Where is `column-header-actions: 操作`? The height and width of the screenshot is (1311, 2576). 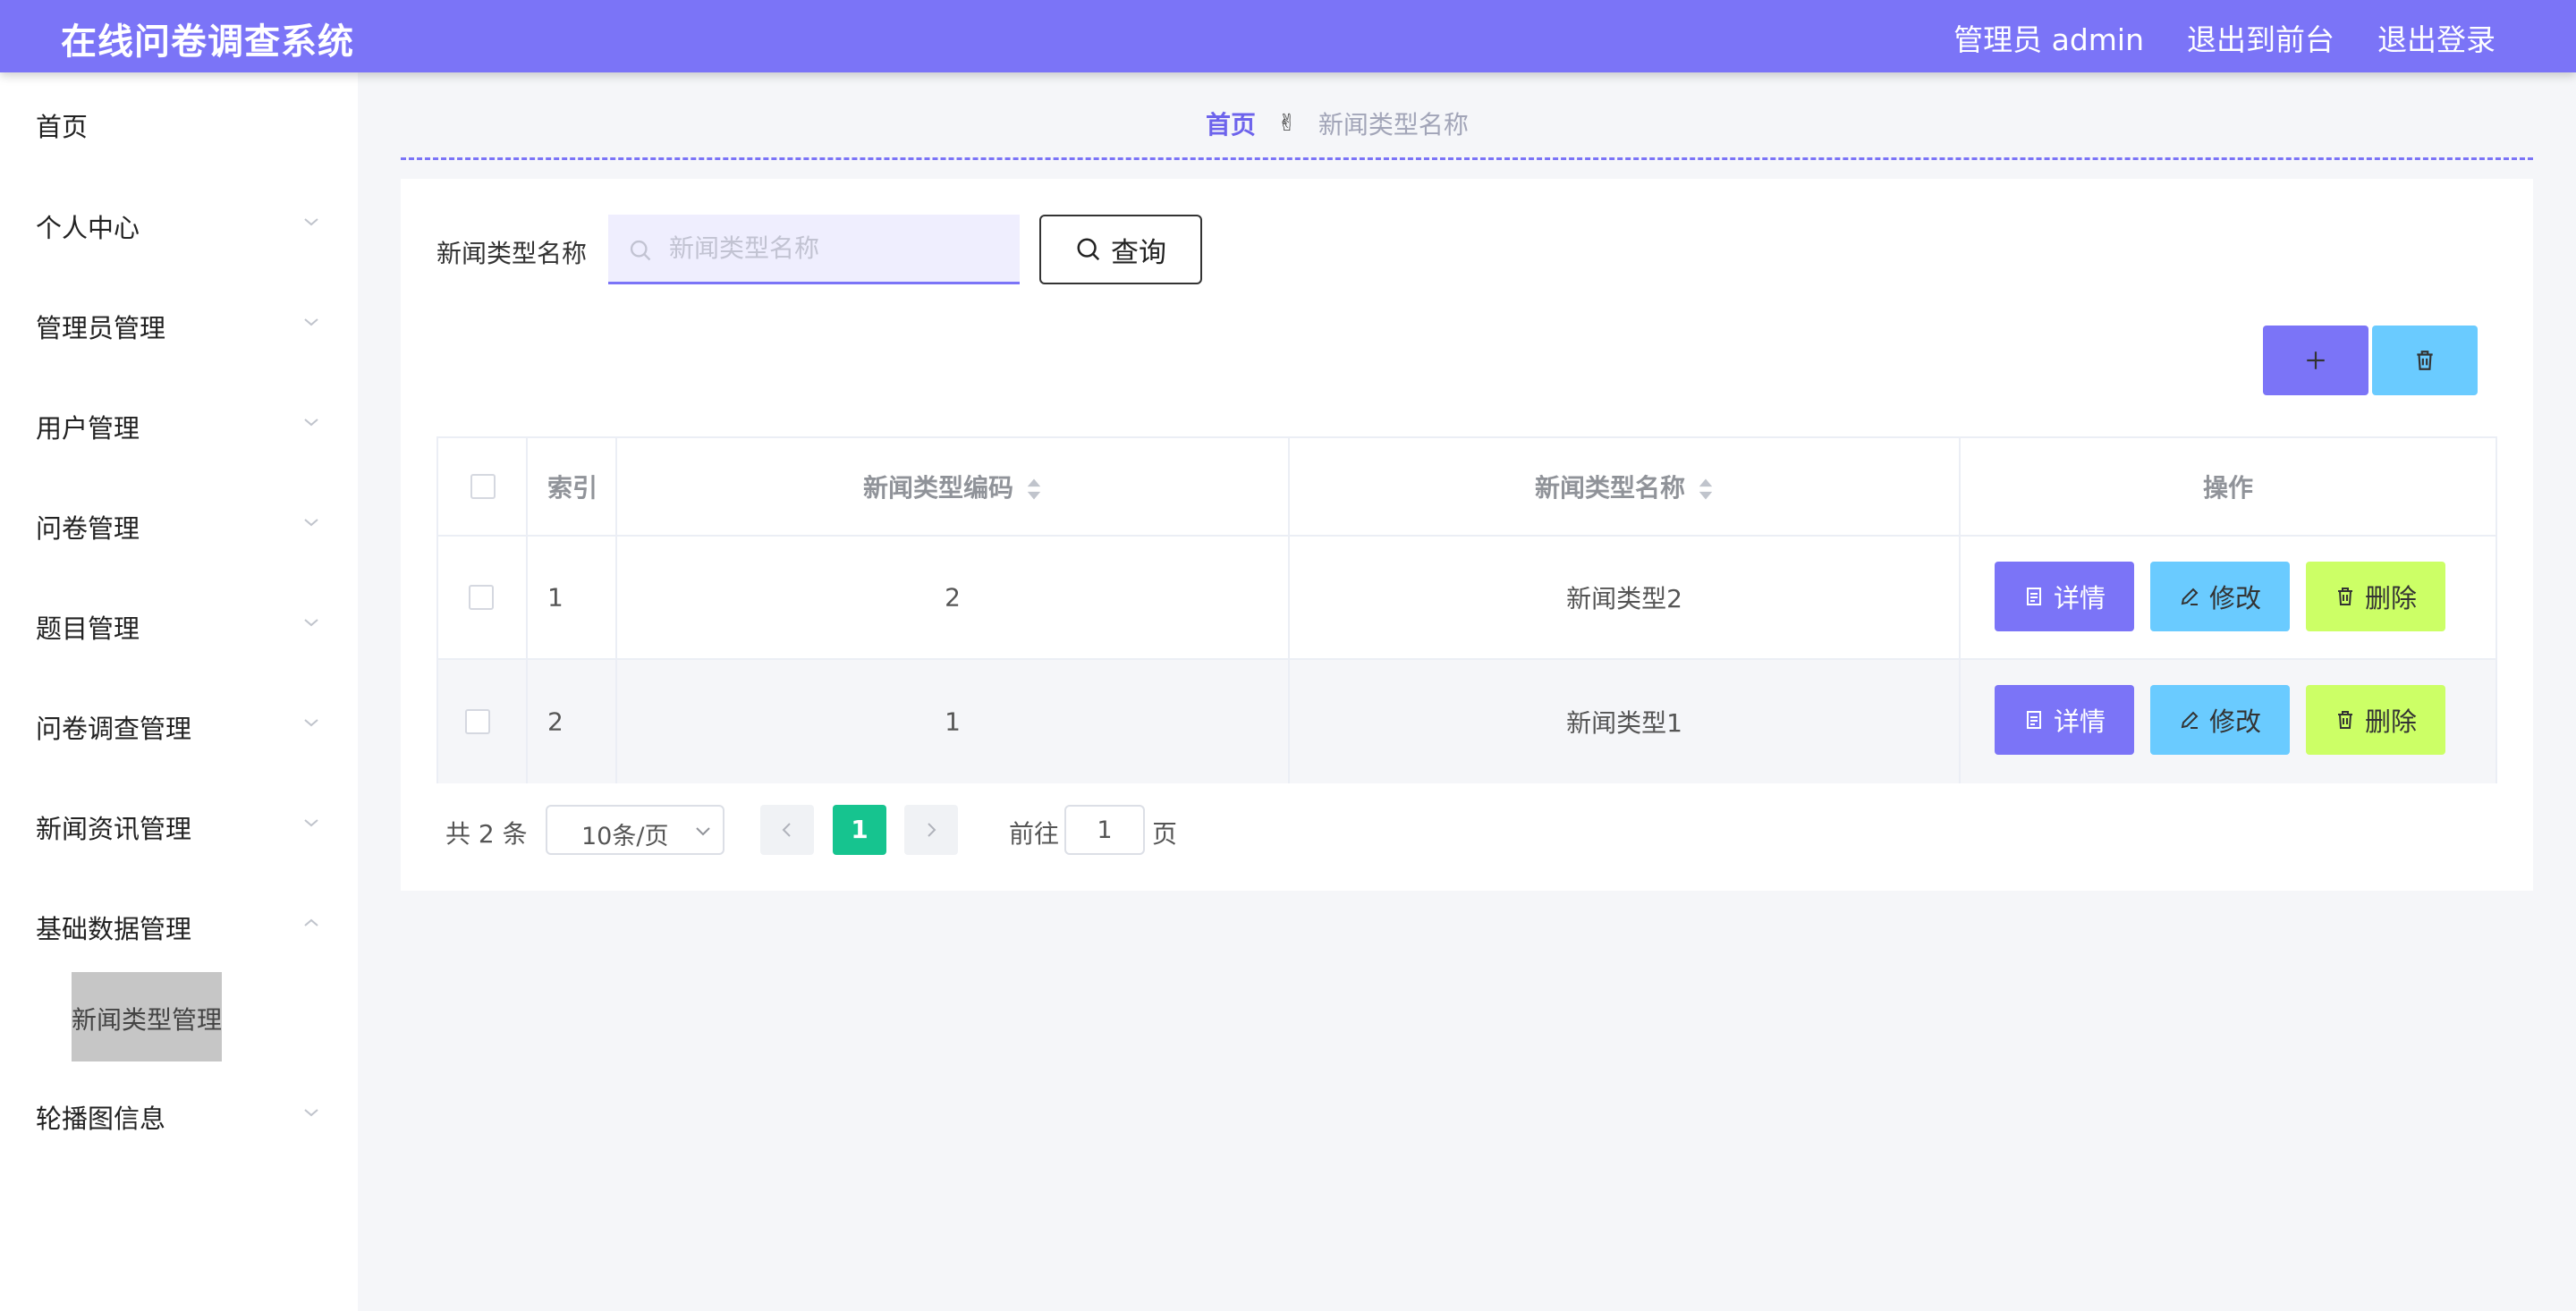
column-header-actions: 操作 is located at coordinates (2227, 488).